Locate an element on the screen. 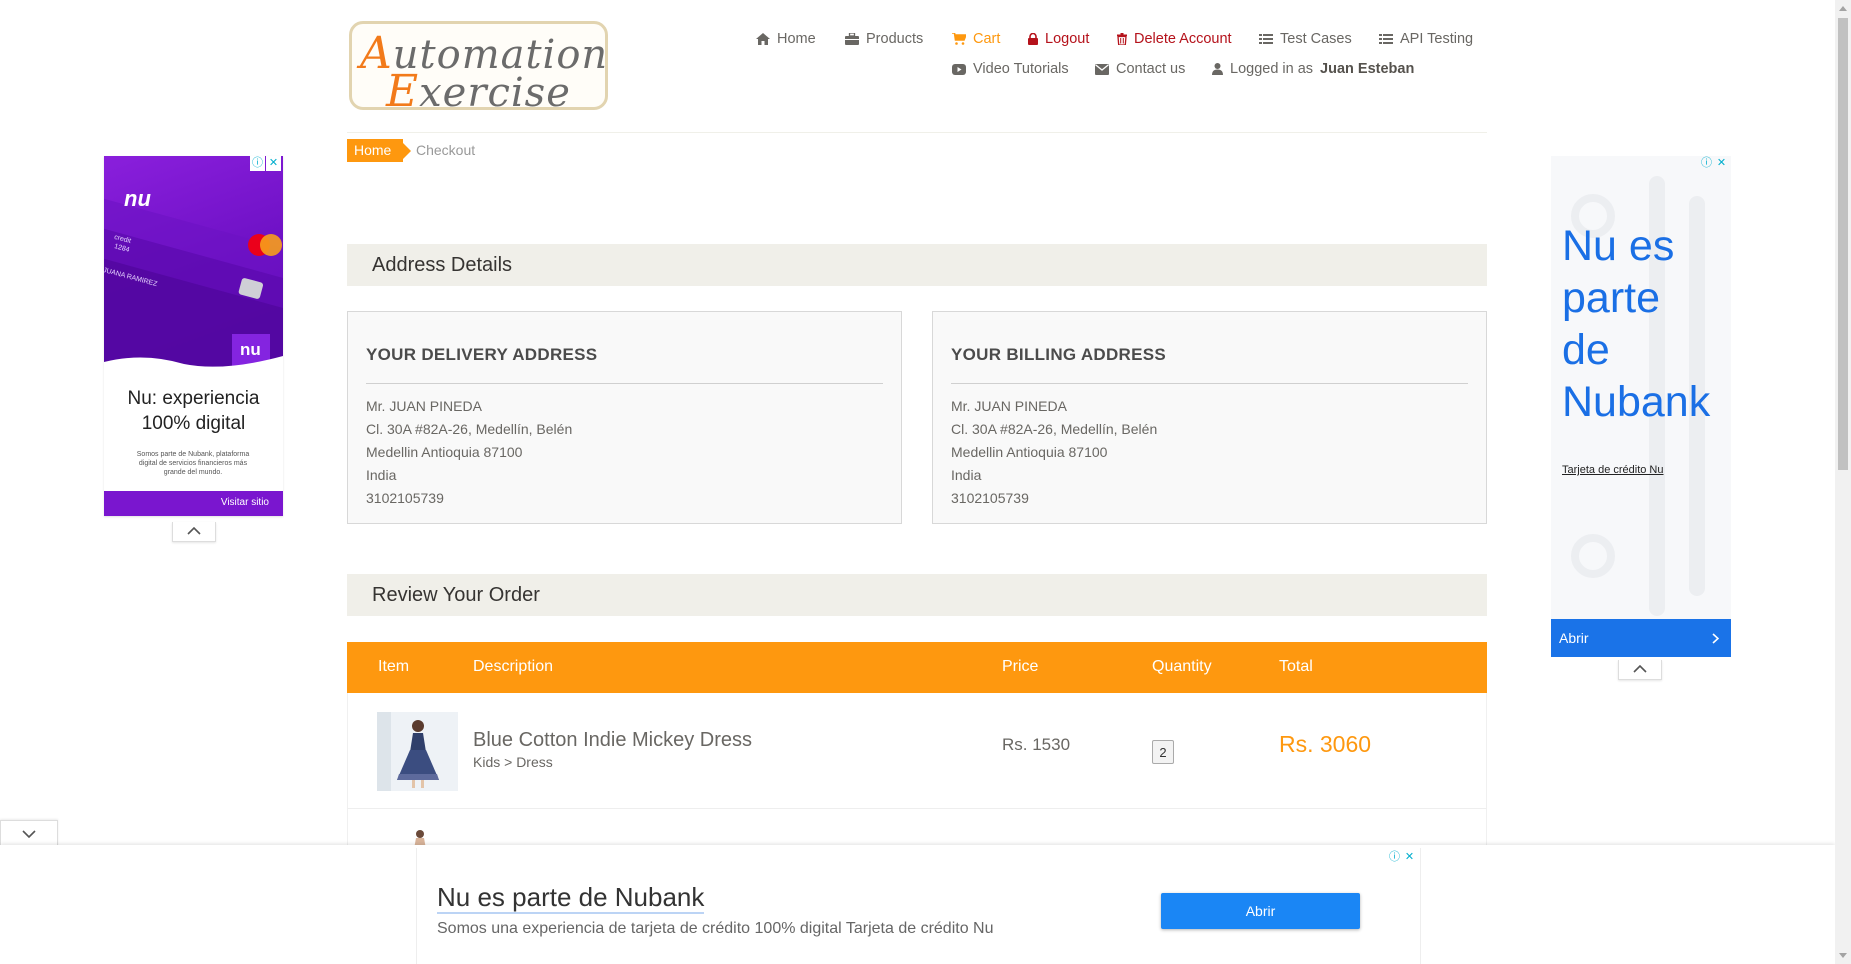 Image resolution: width=1851 pixels, height=964 pixels. ad-right-link: Tarjeta de crédito Nu is located at coordinates (1613, 470).